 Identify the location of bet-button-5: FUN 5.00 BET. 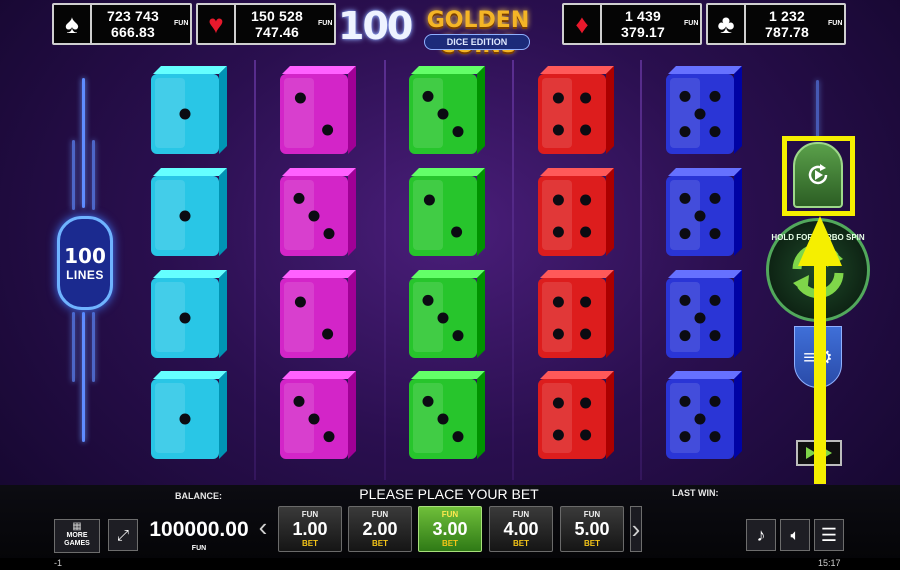
(592, 529).